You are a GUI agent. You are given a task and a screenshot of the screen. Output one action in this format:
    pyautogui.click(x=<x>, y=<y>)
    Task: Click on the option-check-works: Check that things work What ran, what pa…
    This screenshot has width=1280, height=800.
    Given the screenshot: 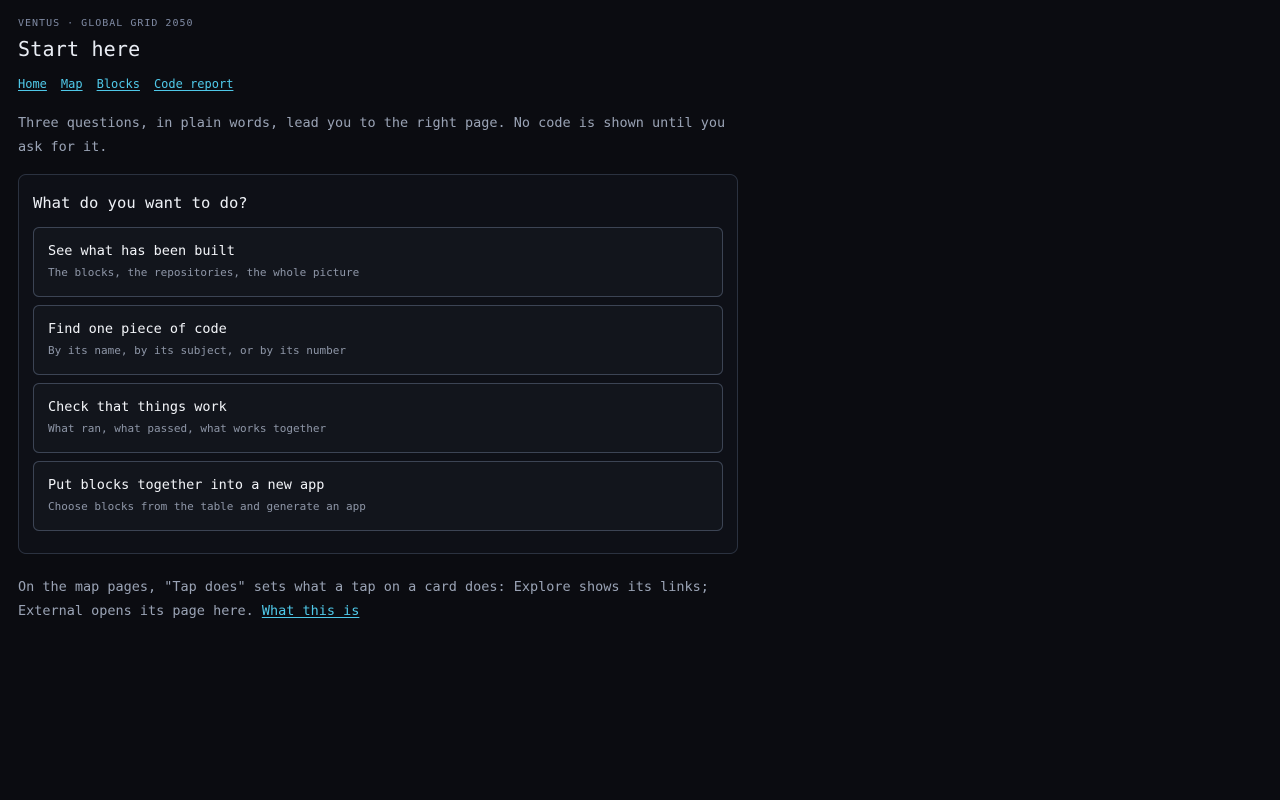 What is the action you would take?
    pyautogui.click(x=378, y=418)
    